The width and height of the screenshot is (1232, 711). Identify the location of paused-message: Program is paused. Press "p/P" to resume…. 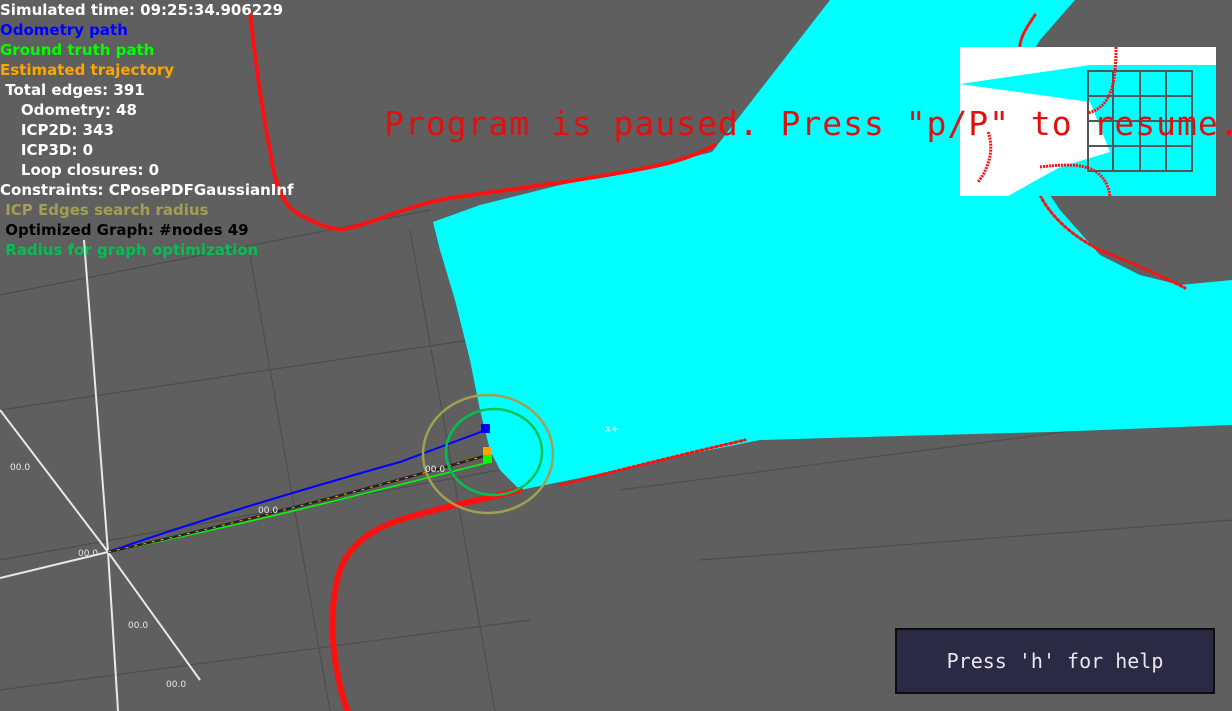
(808, 123).